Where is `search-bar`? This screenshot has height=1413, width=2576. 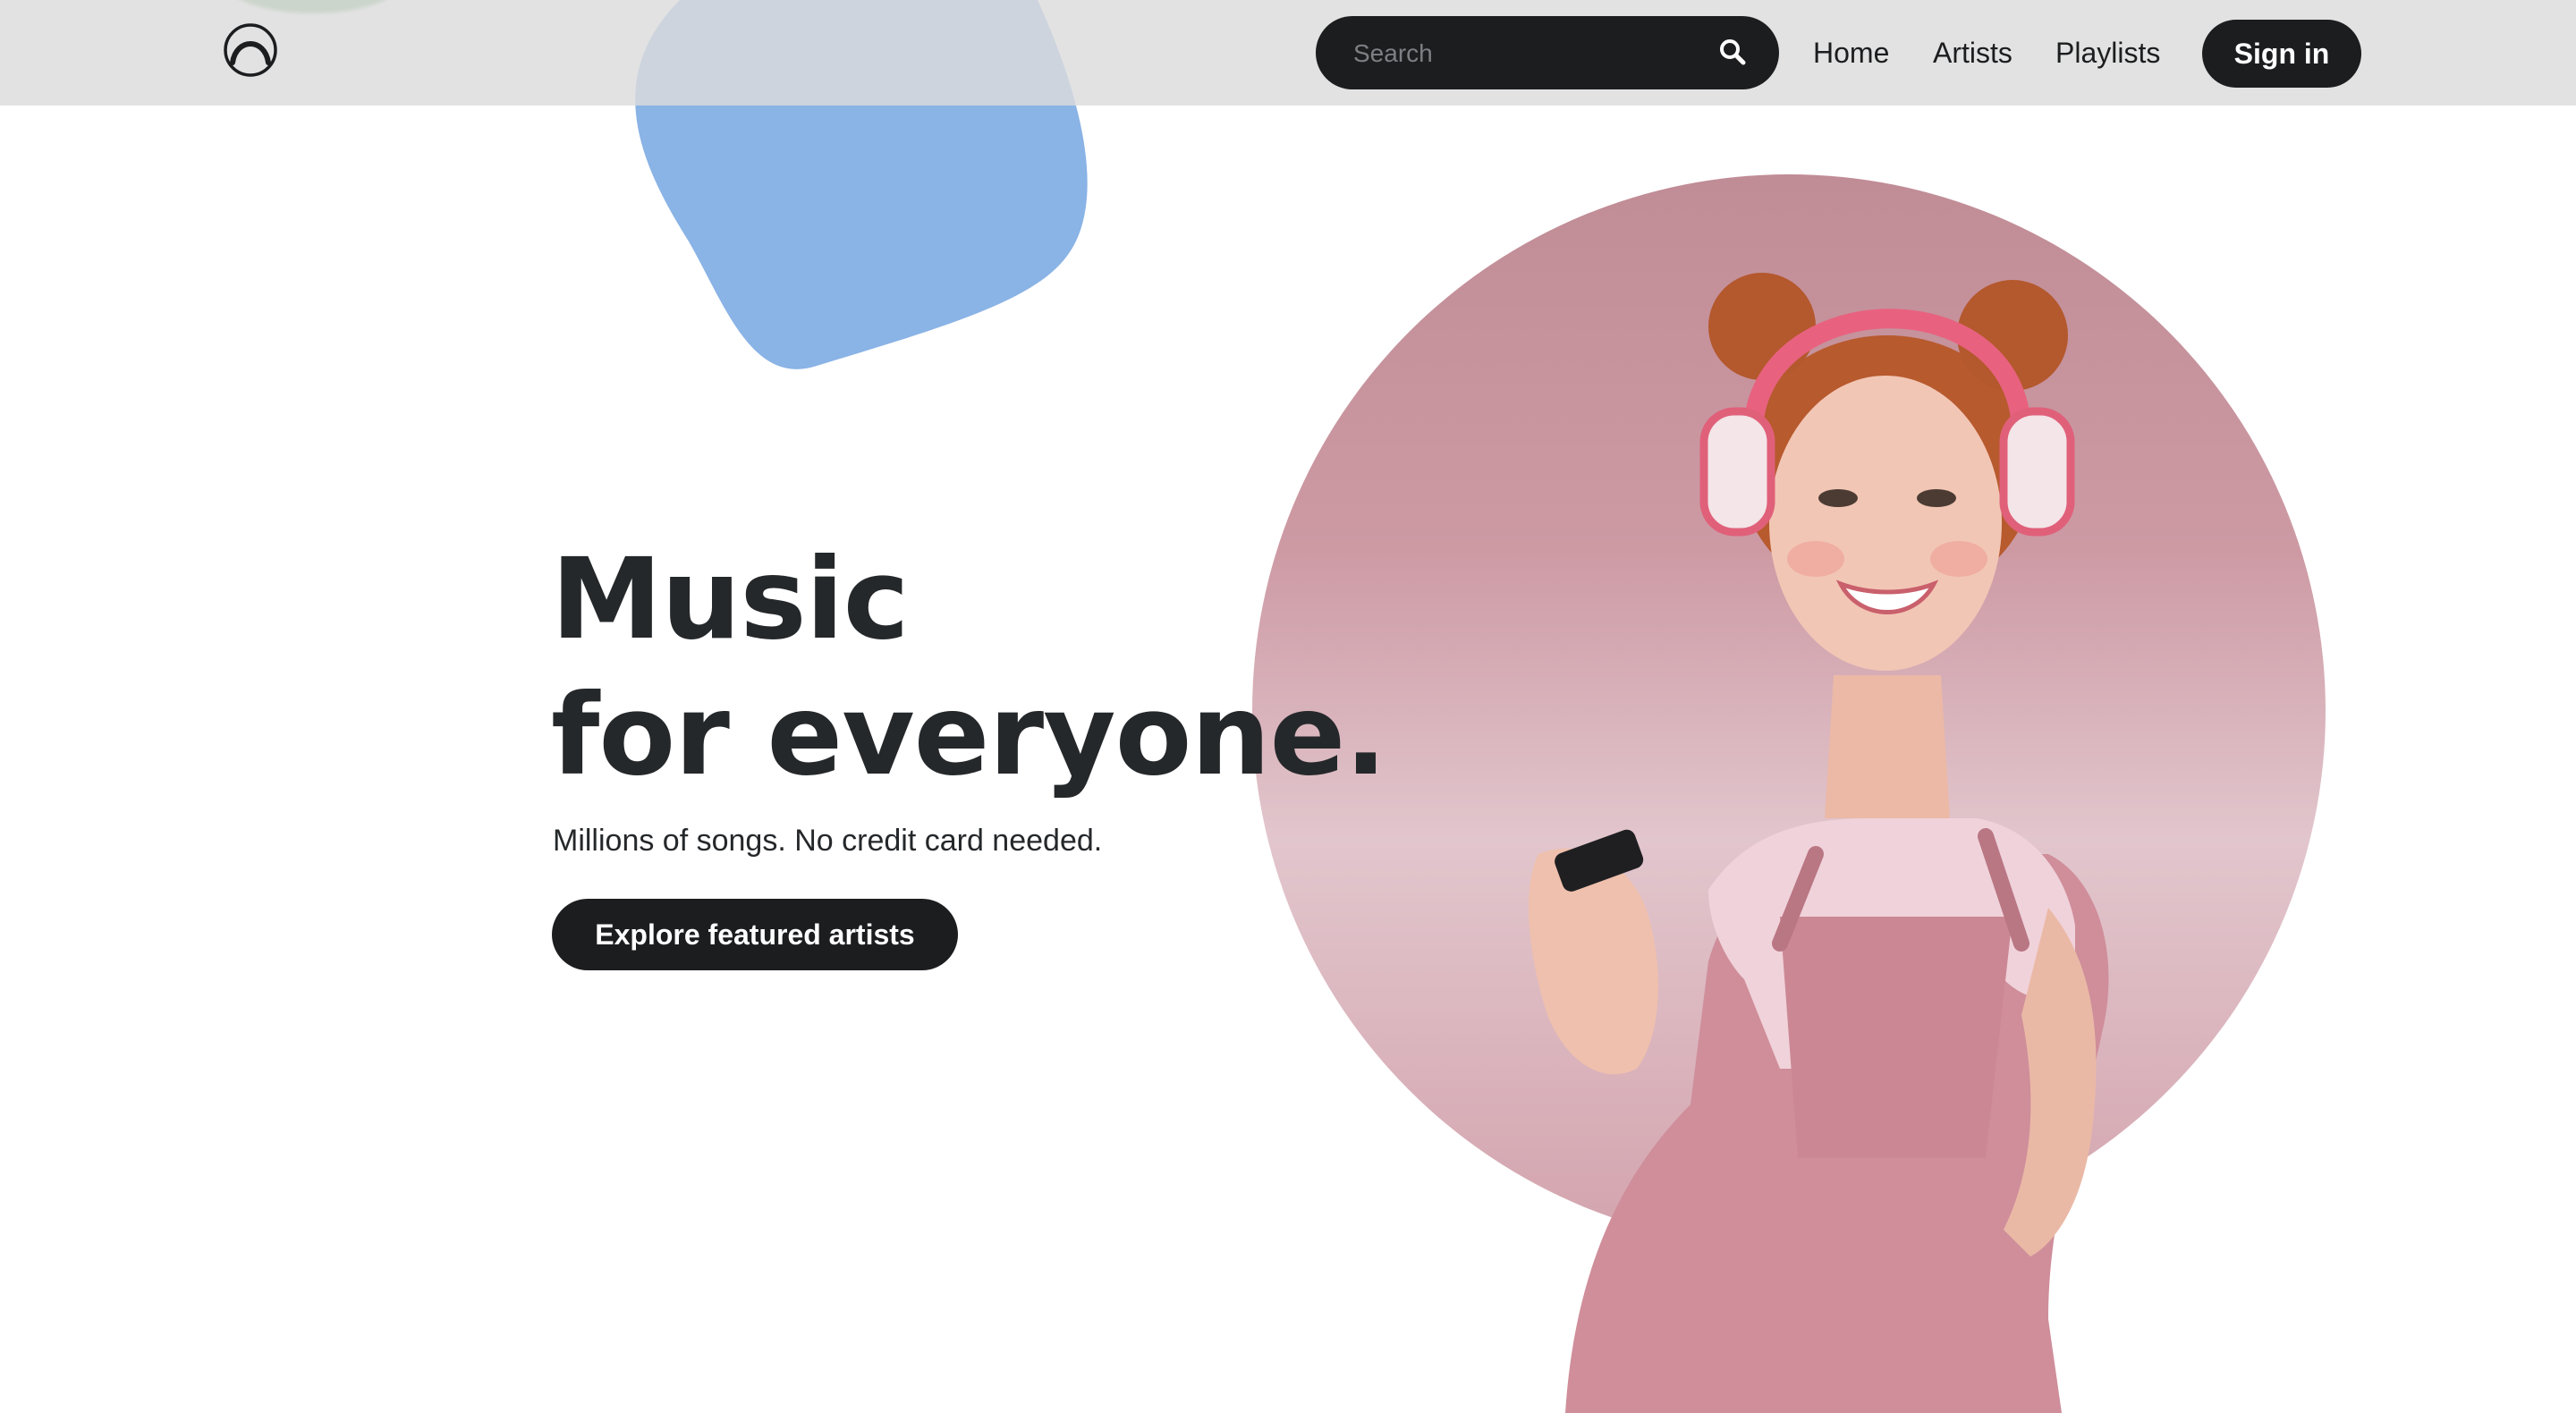
search-bar is located at coordinates (1547, 53).